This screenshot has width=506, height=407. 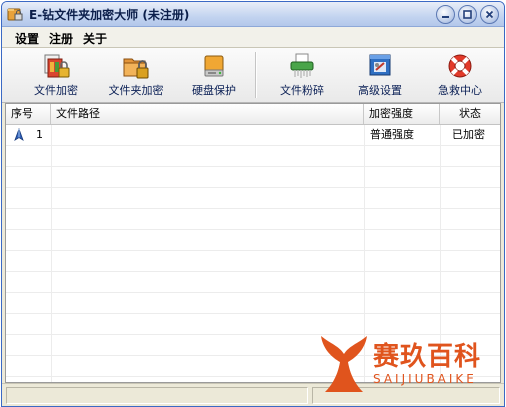 What do you see at coordinates (468, 134) in the screenshot?
I see `row-status: 已加密` at bounding box center [468, 134].